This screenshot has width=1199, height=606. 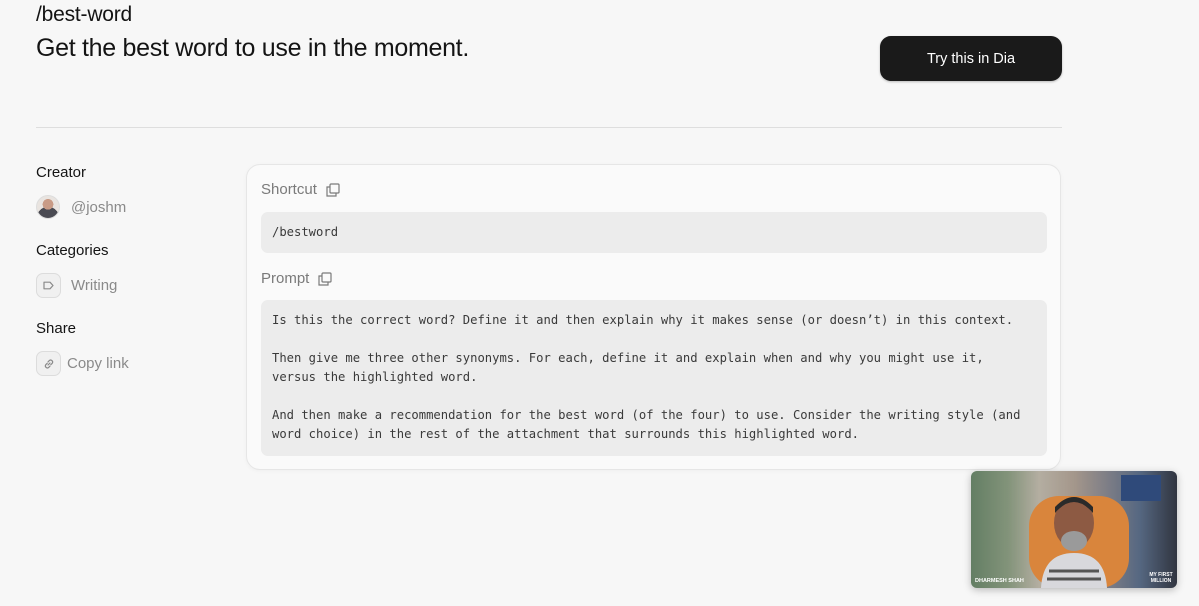 What do you see at coordinates (252, 48) in the screenshot?
I see `page-subtitle: Get the best word to use in the moment.` at bounding box center [252, 48].